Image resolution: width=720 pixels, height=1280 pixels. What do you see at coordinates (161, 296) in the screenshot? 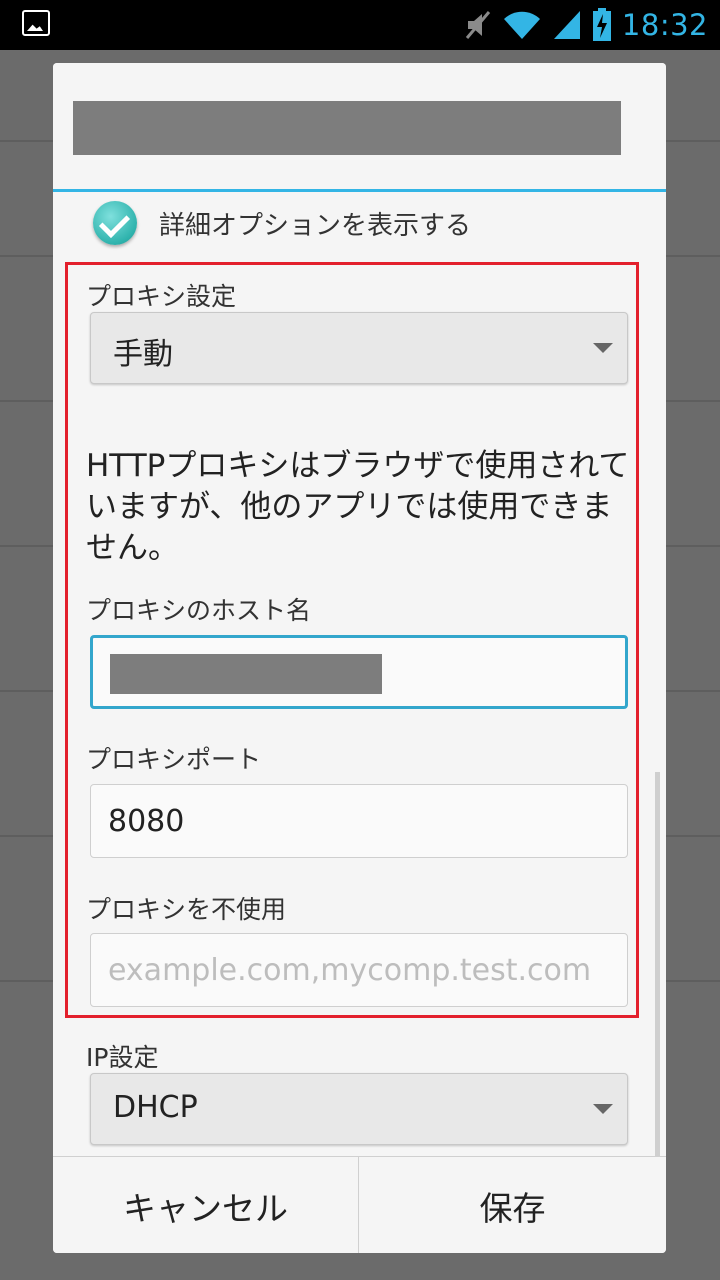
I see `proxy-settings-label: プロキシ設定` at bounding box center [161, 296].